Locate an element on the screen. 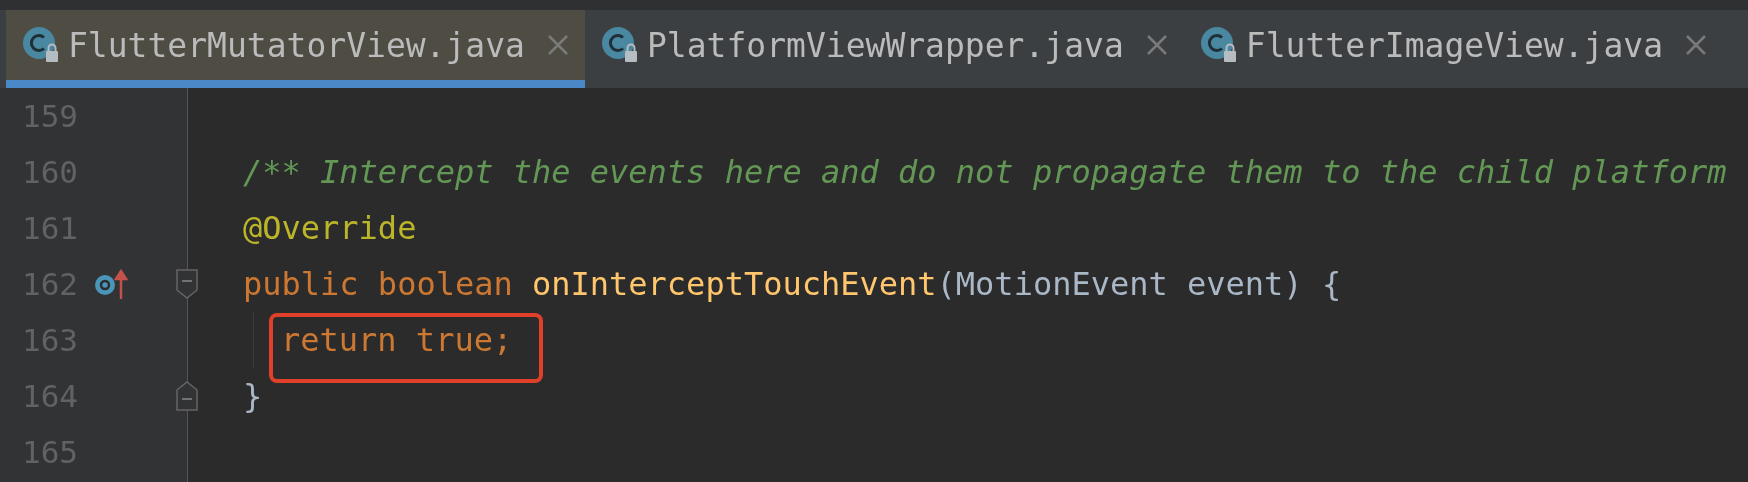  code-line: return true; is located at coordinates (397, 340).